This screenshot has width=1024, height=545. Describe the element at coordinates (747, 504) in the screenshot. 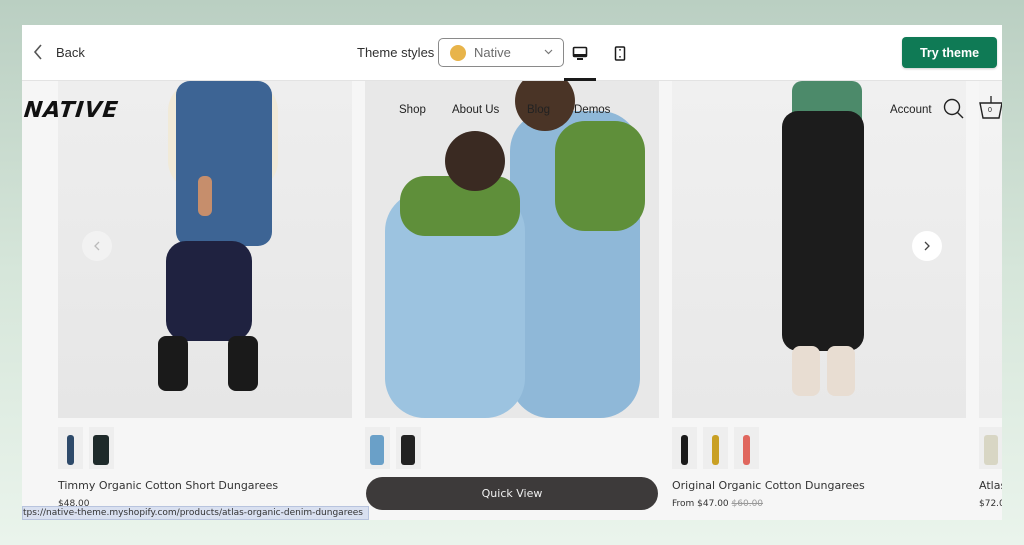

I see `compare-at-price: $60.00` at that location.